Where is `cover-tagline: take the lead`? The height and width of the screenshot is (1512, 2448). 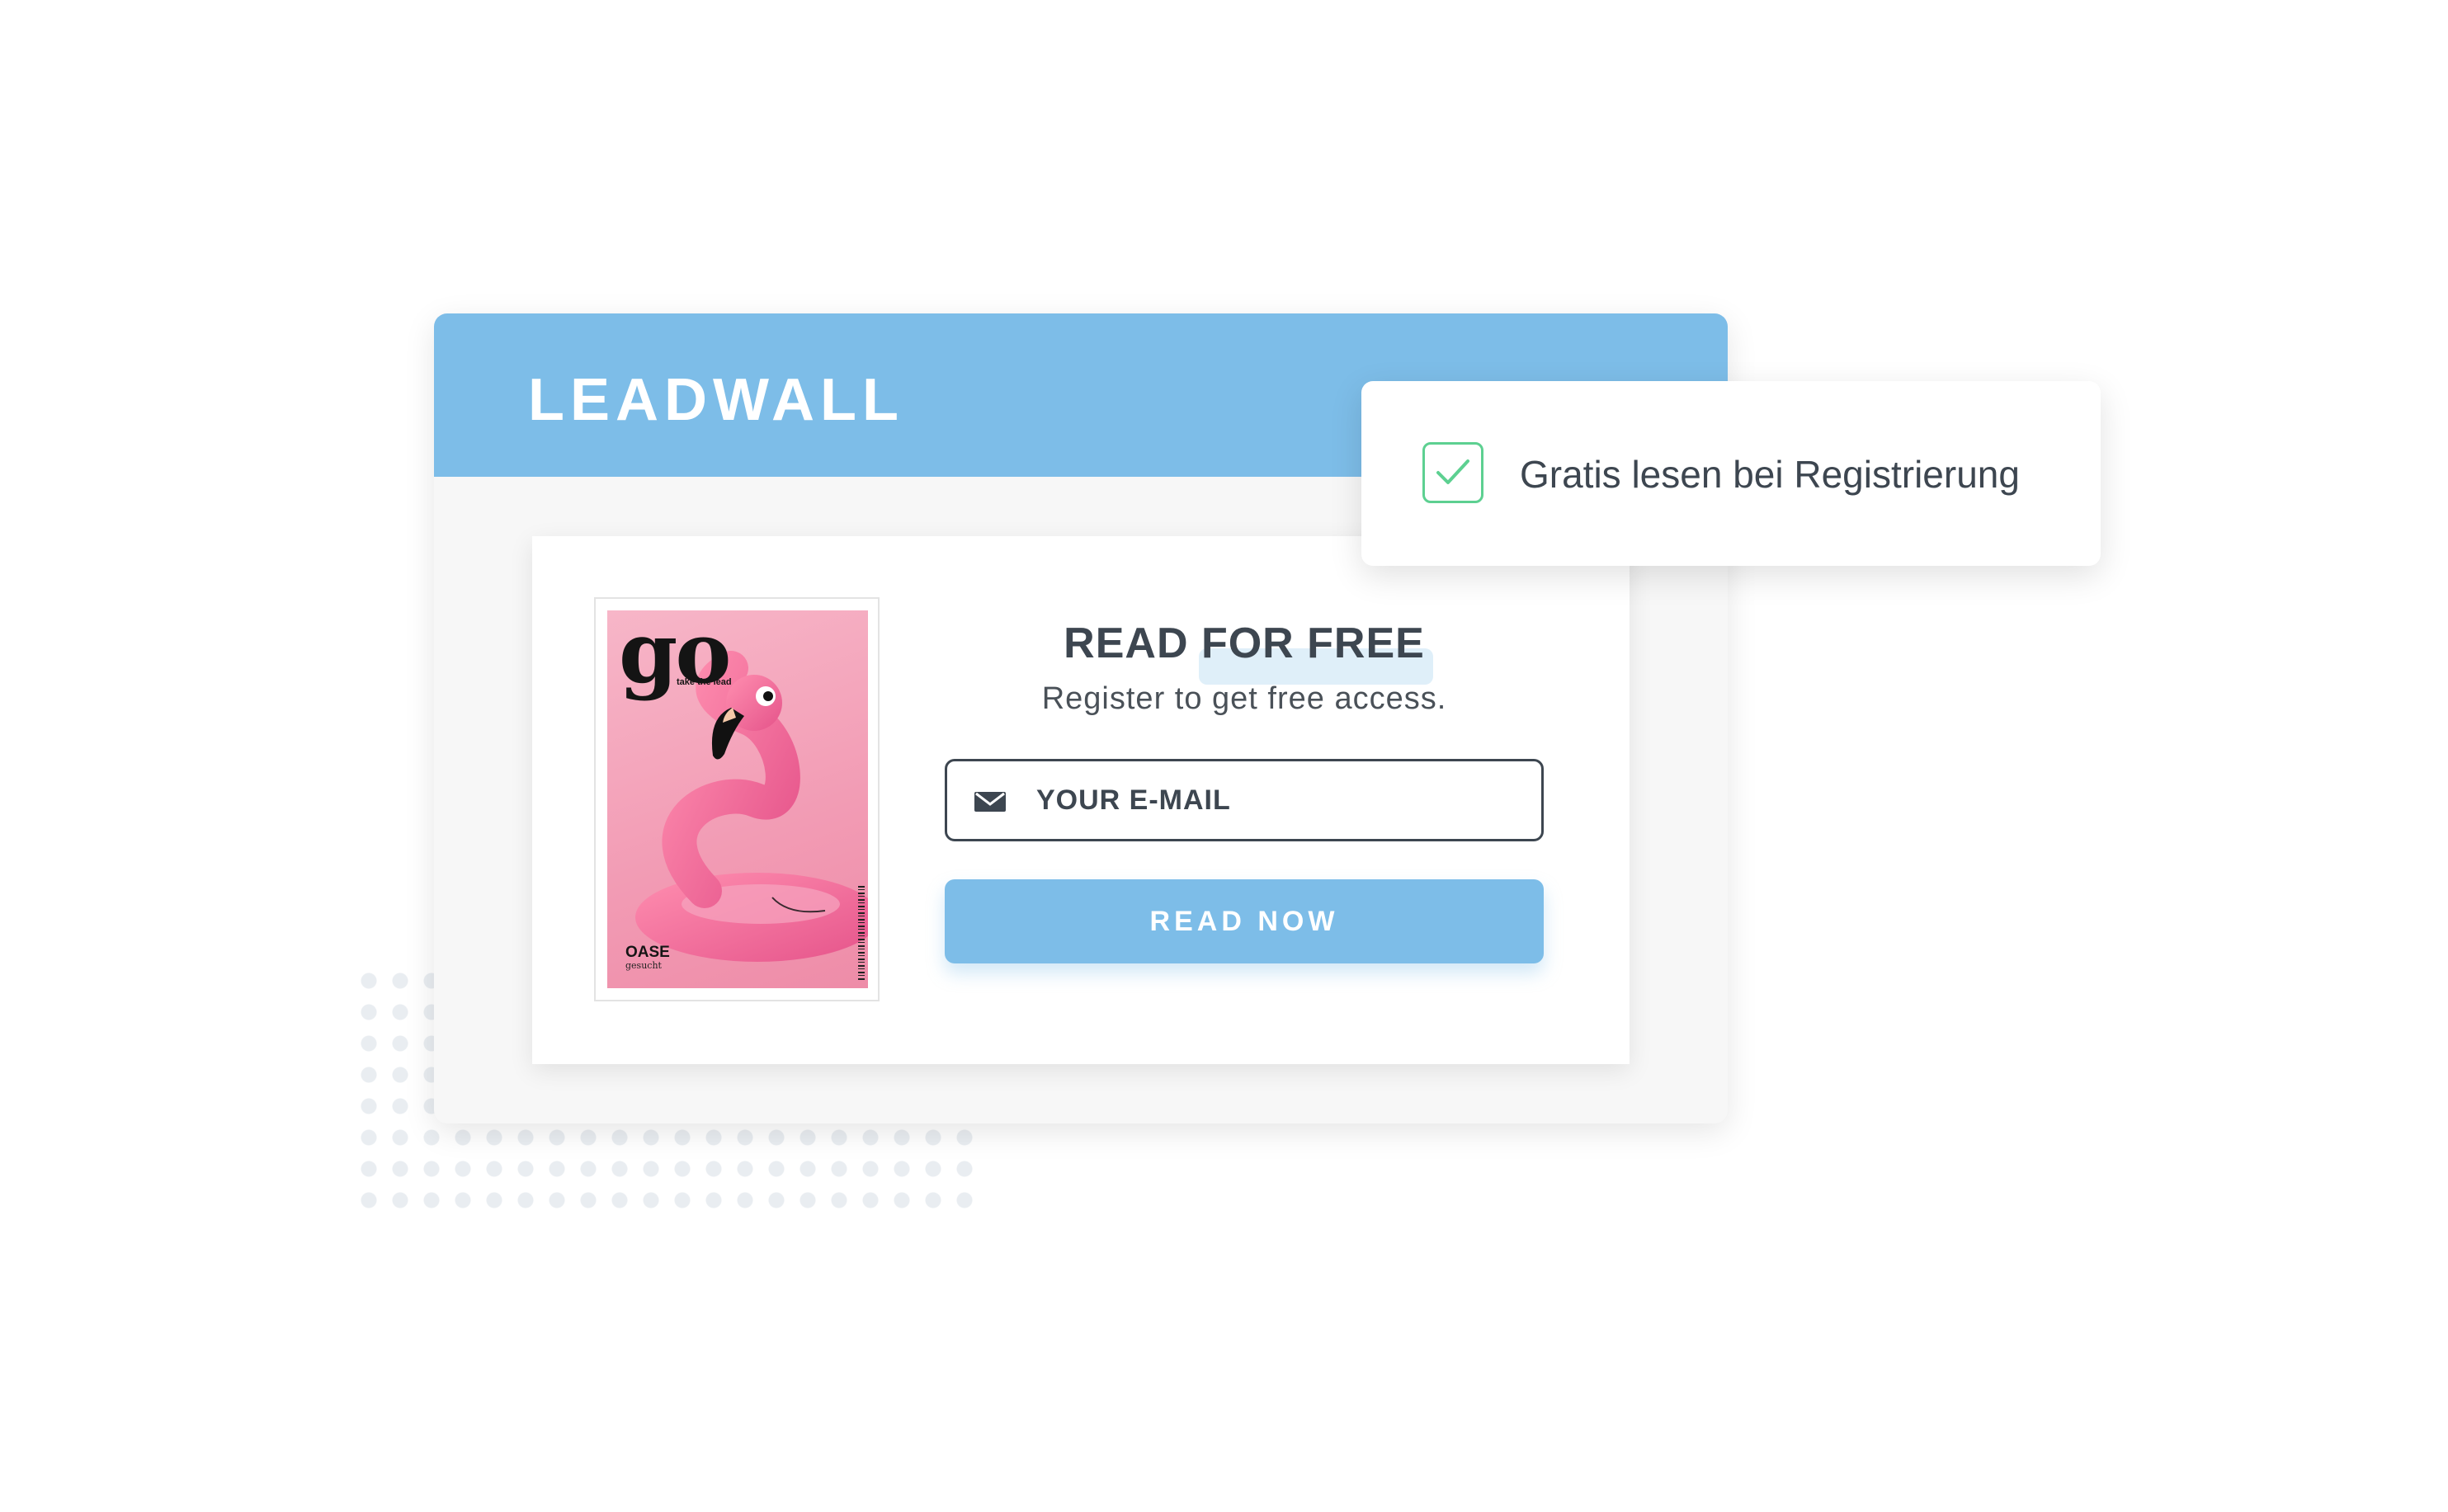 cover-tagline: take the lead is located at coordinates (704, 682).